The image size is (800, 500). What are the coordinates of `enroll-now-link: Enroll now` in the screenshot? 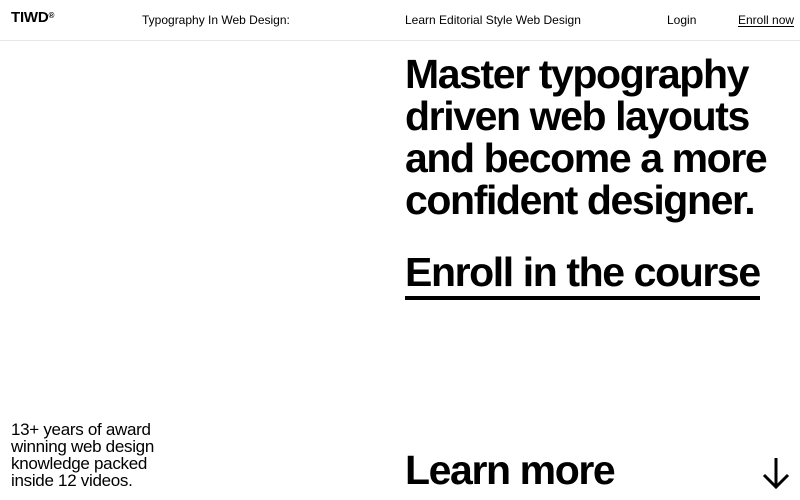 It's located at (766, 20).